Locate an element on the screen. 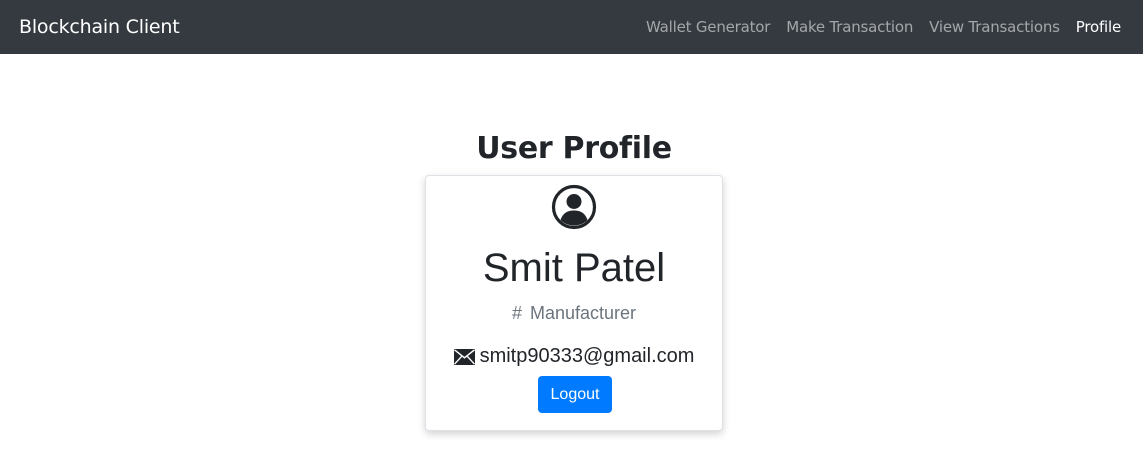  user-email: smitp90333@gmail.com is located at coordinates (587, 356).